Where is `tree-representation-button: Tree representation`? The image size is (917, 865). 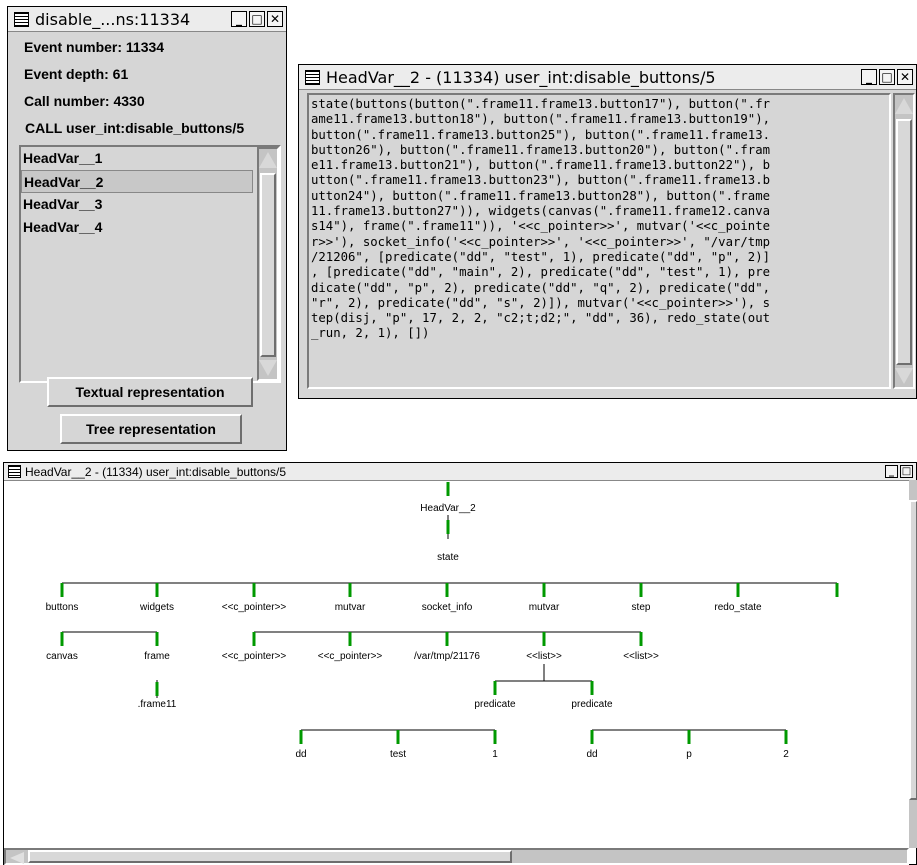
tree-representation-button: Tree representation is located at coordinates (151, 429).